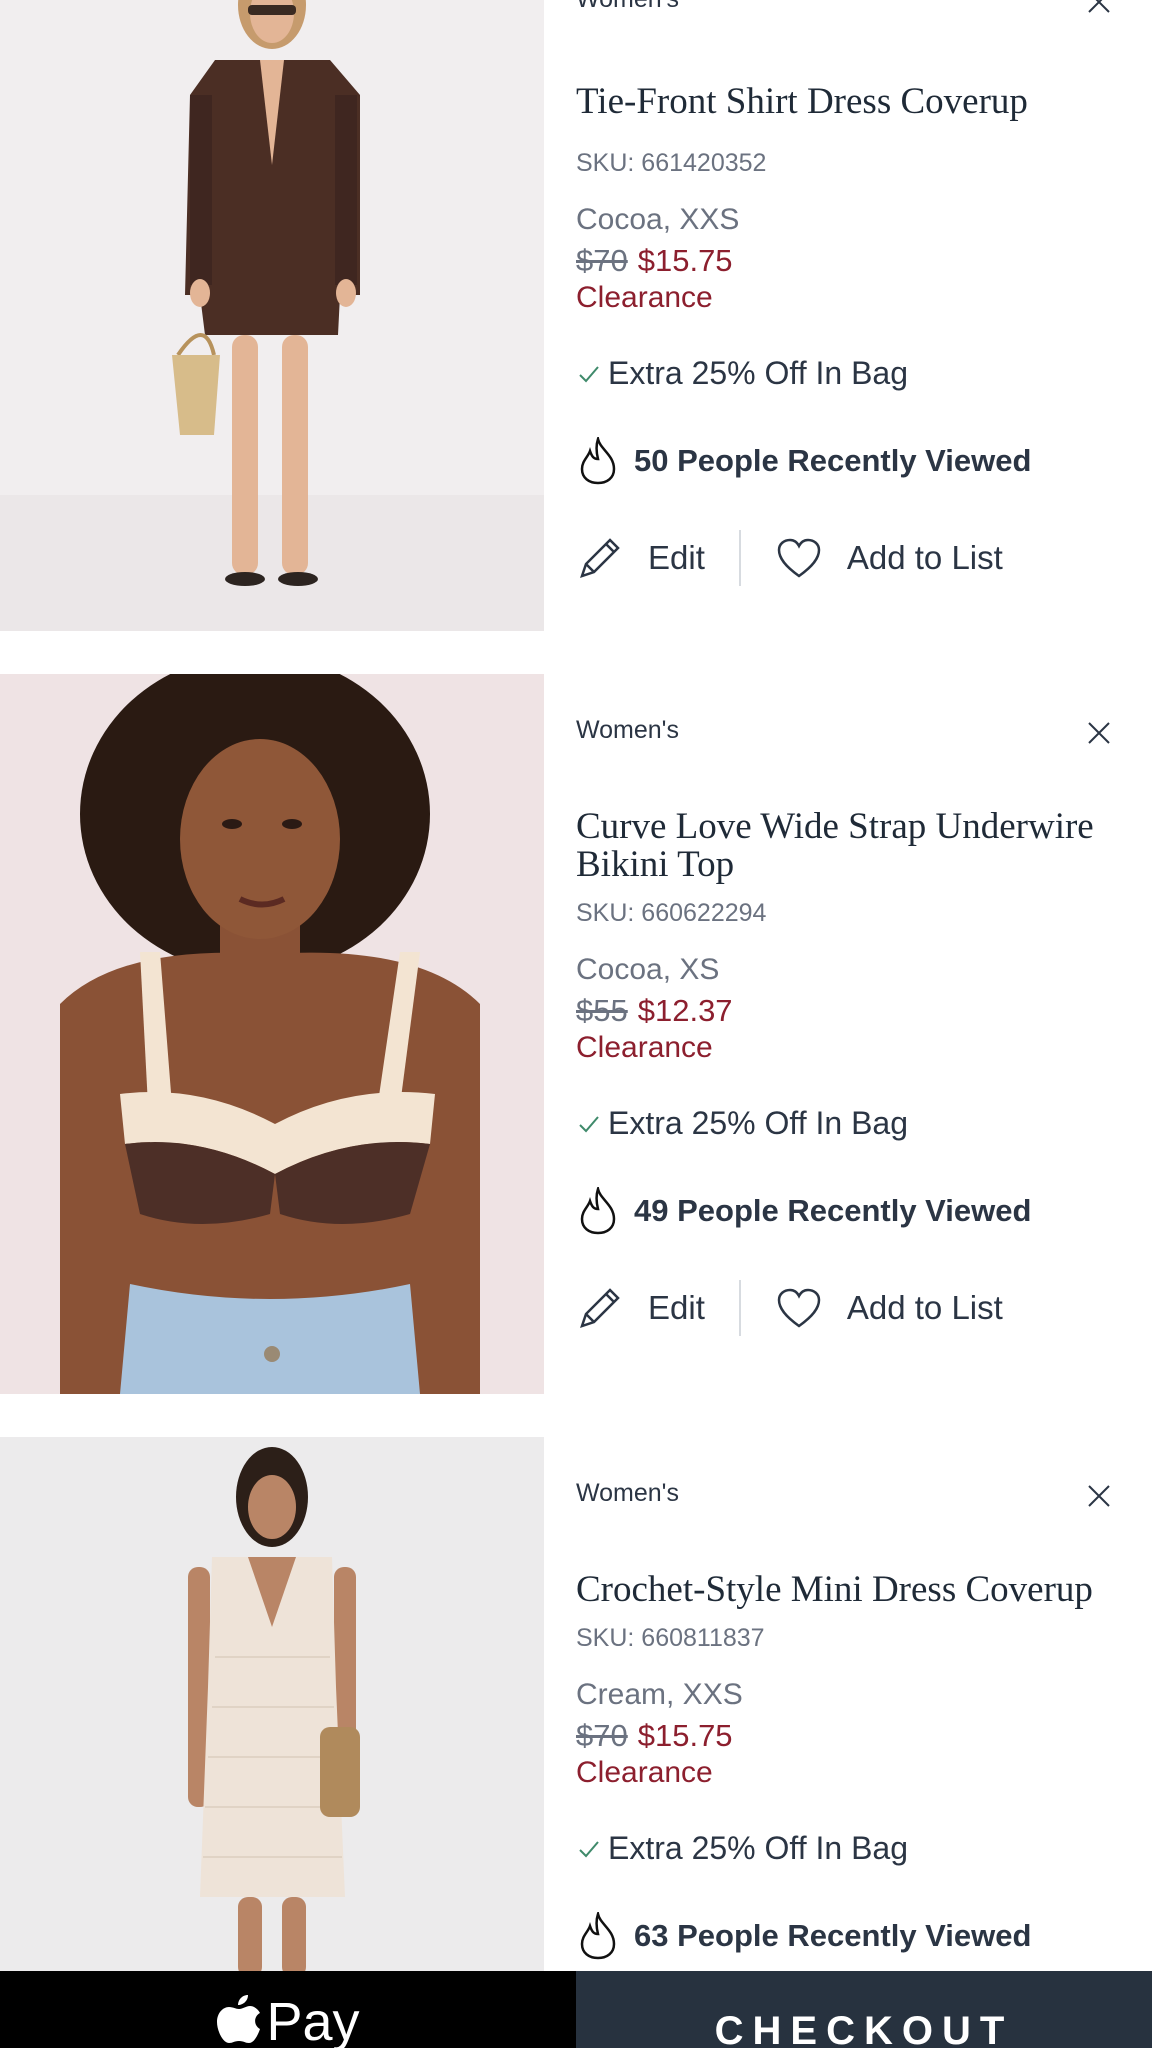 This screenshot has width=1152, height=2048. I want to click on product-sku: SKU: 660811837, so click(670, 1638).